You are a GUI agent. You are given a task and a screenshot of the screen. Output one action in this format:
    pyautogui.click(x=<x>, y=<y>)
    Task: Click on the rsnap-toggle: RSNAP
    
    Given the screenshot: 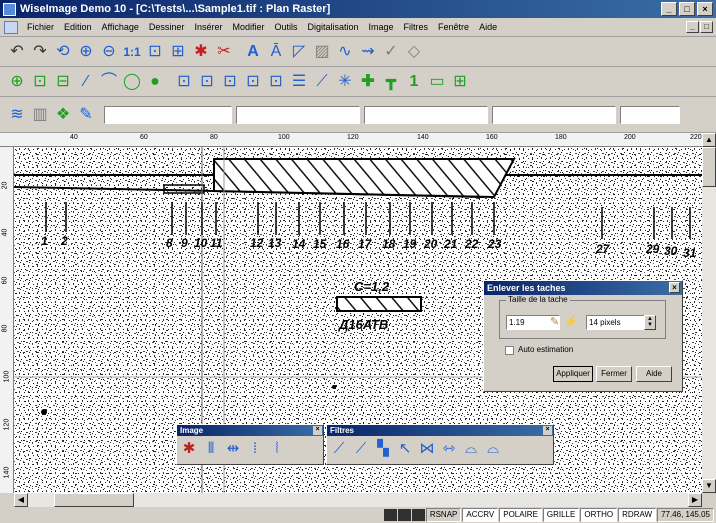 What is the action you would take?
    pyautogui.click(x=443, y=515)
    